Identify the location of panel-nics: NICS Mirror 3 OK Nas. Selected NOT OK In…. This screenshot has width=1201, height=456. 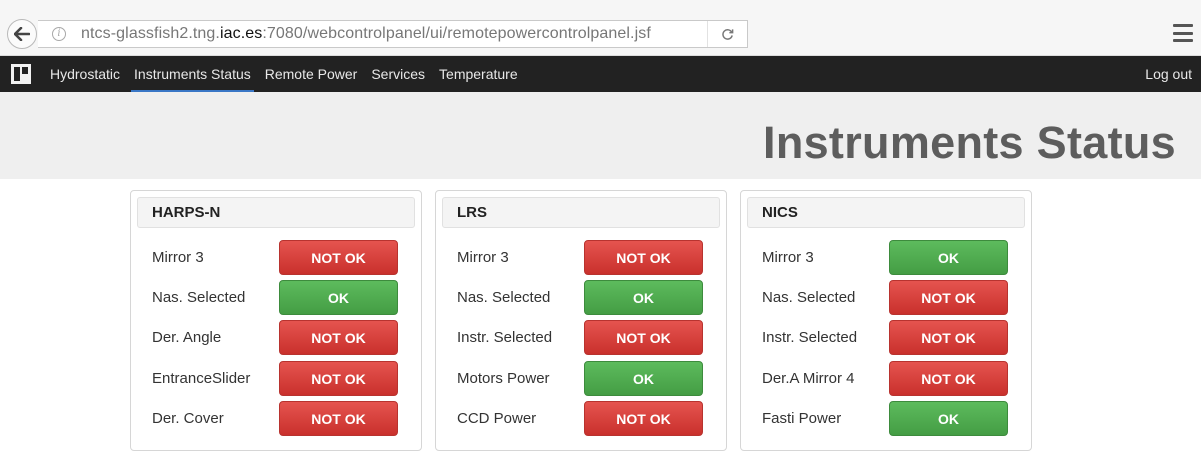
(886, 320).